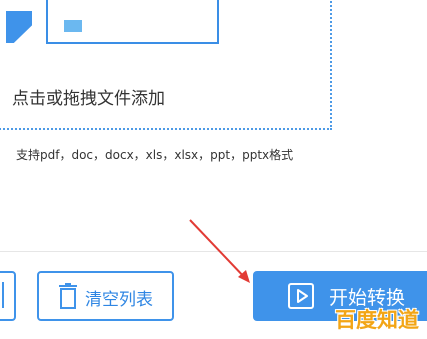 The image size is (427, 339). Describe the element at coordinates (301, 296) in the screenshot. I see `play-icon` at that location.